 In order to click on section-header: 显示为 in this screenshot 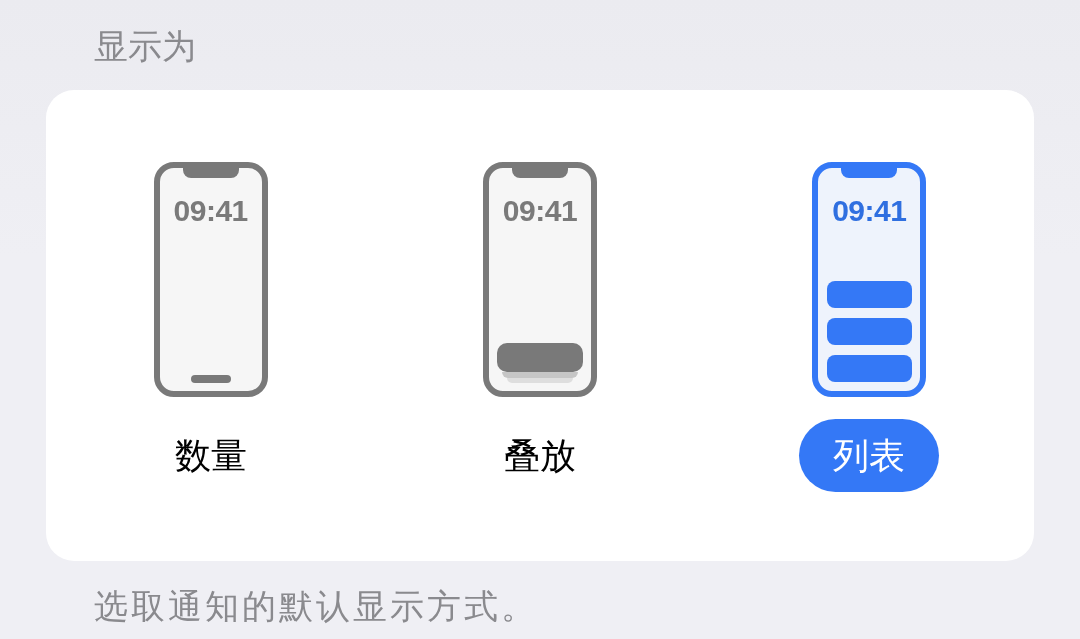, I will do `click(145, 46)`.